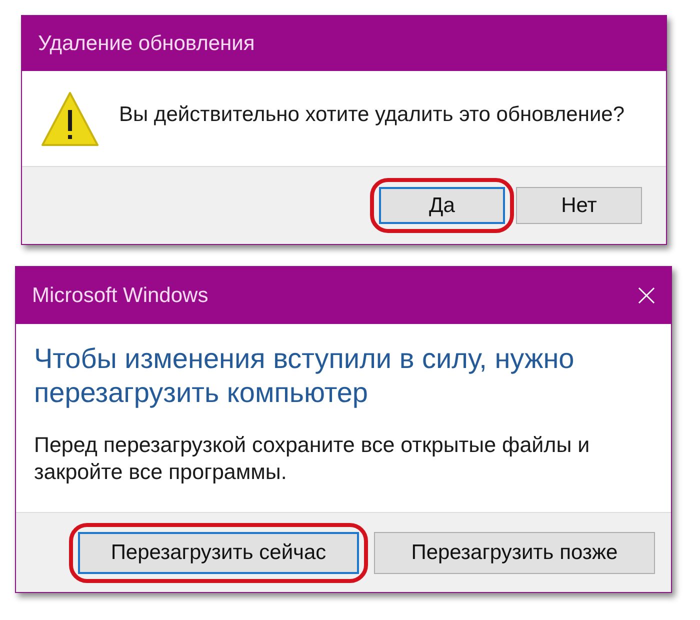 This screenshot has height=620, width=700. I want to click on dialog-message: Вы действительно хотите удалить это обновление?, so click(372, 114).